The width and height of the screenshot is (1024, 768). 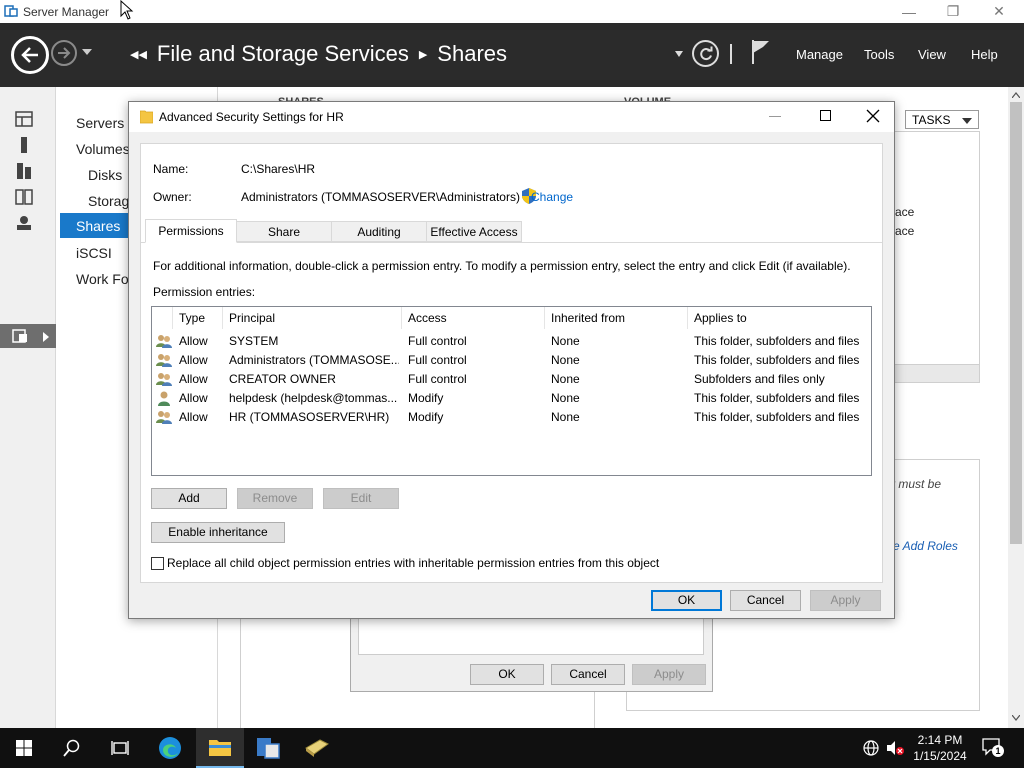 I want to click on col-access: Access, so click(x=473, y=318).